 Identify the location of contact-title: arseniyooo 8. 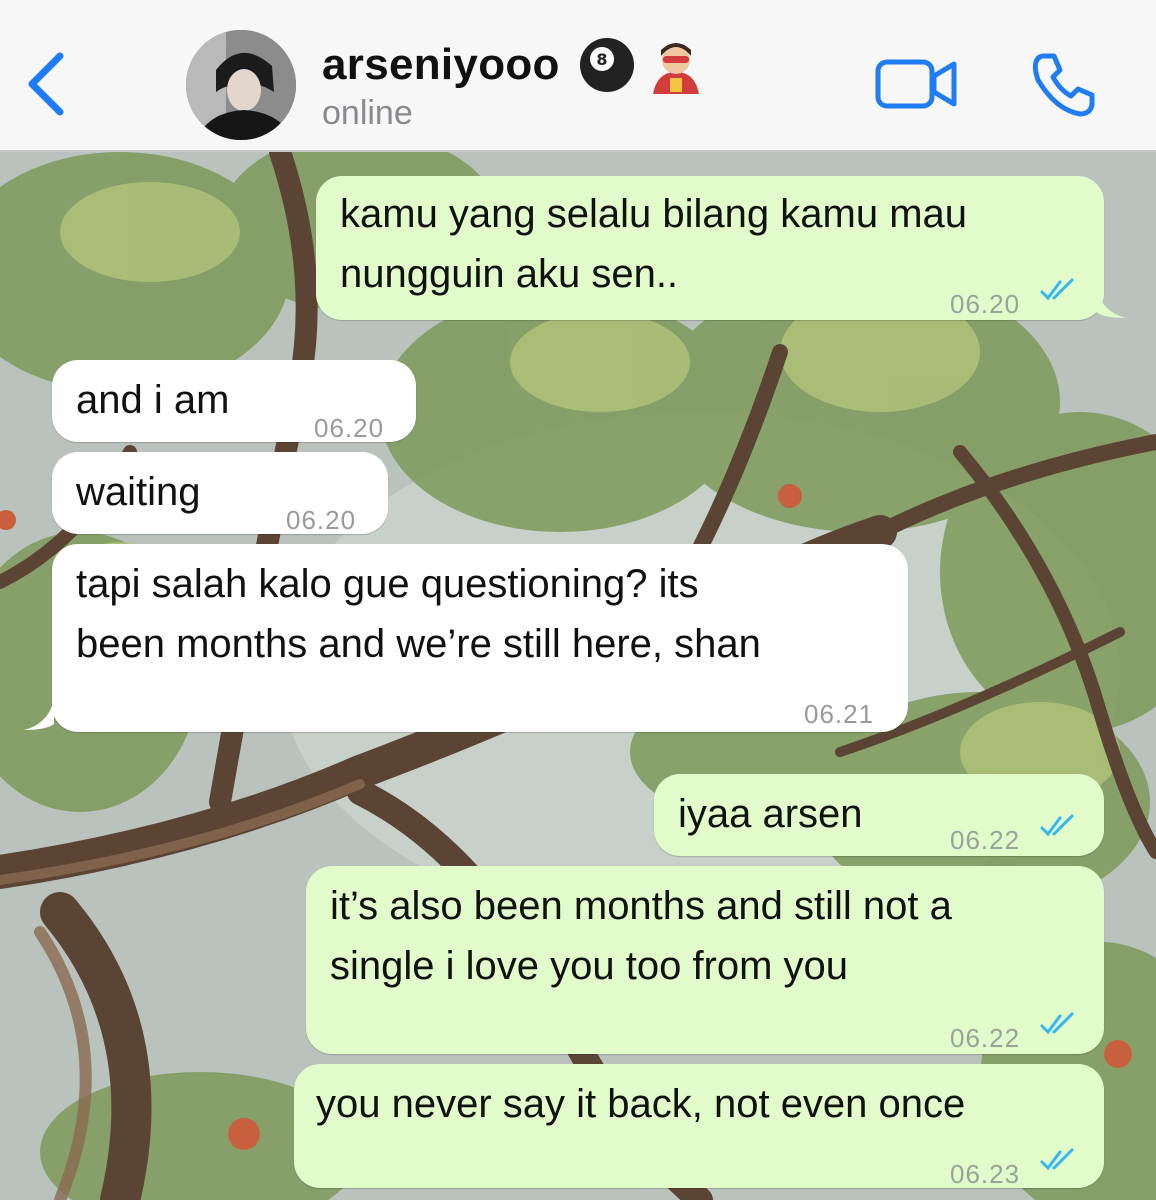
(513, 65).